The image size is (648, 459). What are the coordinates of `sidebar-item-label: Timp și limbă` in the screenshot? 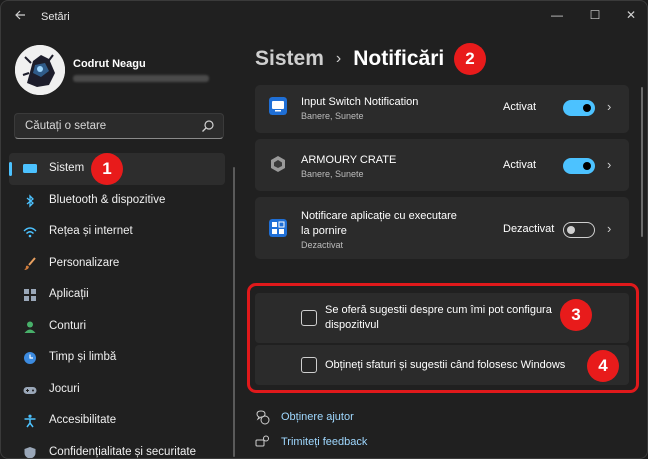 It's located at (83, 357).